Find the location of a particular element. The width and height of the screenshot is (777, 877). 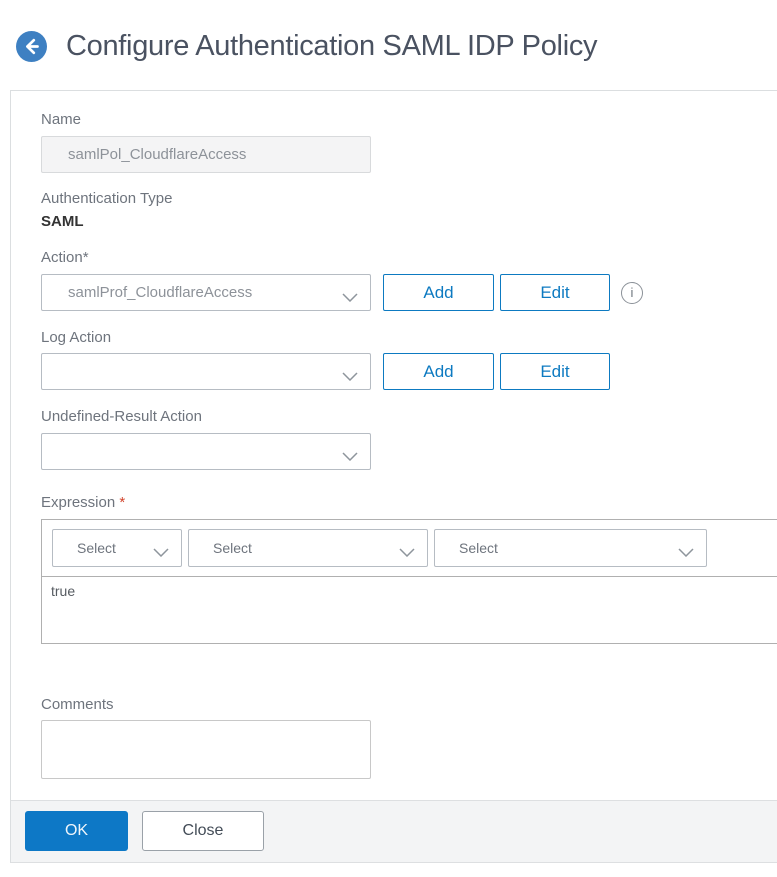

expression-editor: Select Select Select true is located at coordinates (409, 581).